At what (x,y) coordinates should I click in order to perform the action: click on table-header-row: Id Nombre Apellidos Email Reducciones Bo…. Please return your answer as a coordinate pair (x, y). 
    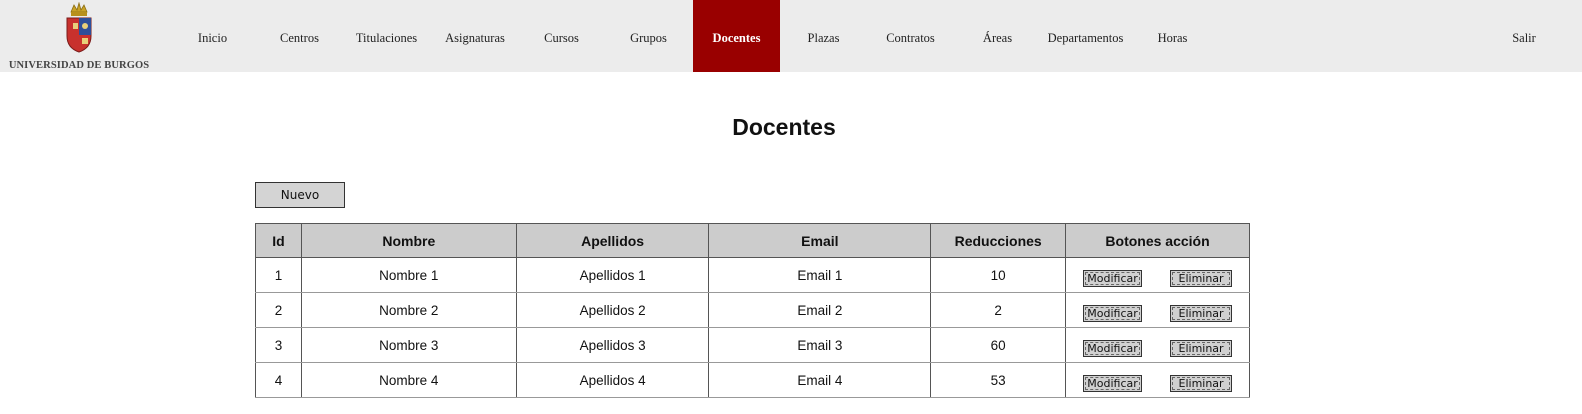
    Looking at the image, I should click on (752, 240).